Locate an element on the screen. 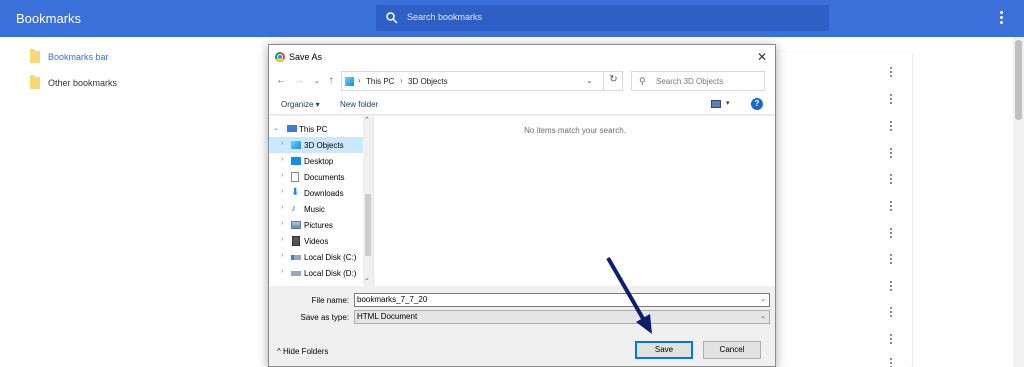 The width and height of the screenshot is (1024, 367). search-icon is located at coordinates (392, 18).